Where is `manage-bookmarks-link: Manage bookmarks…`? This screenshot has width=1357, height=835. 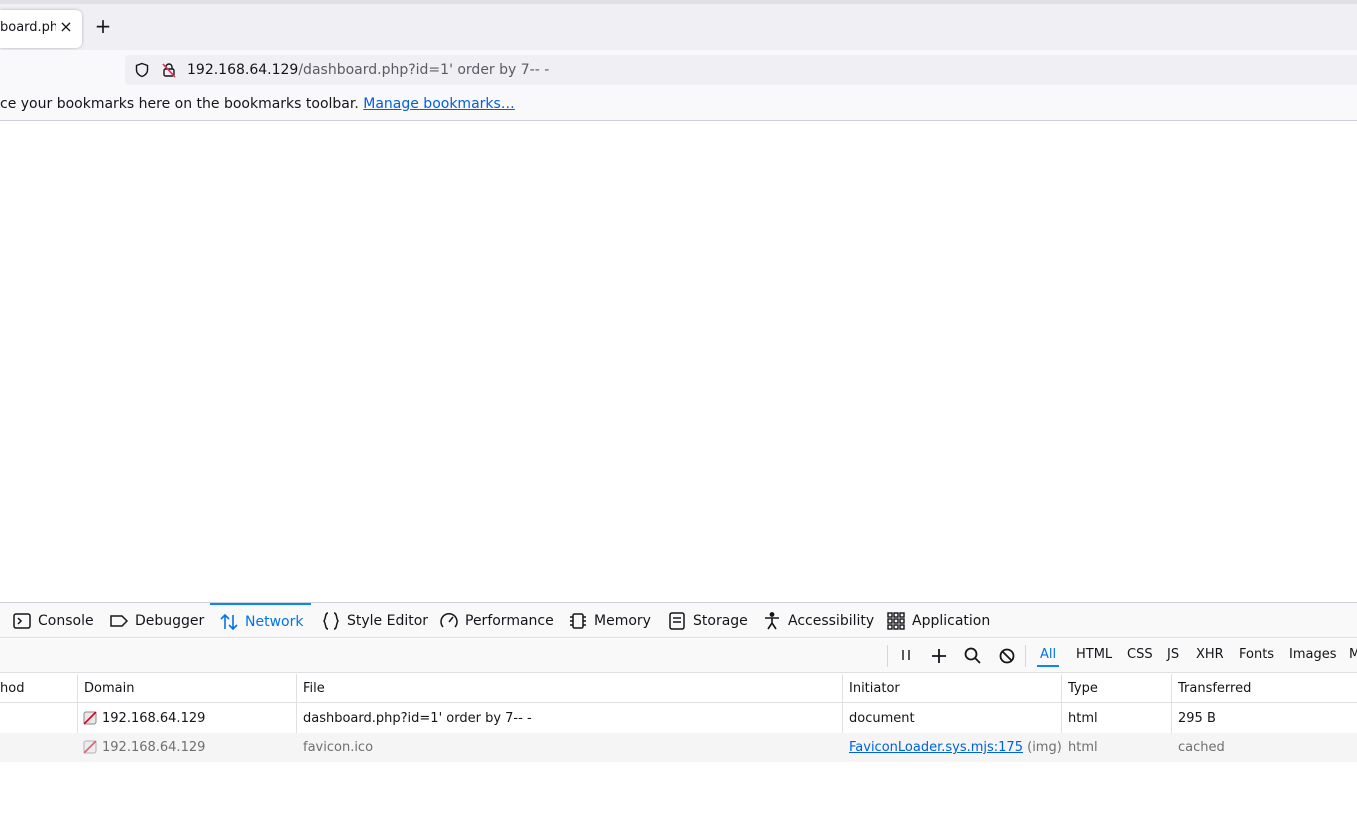
manage-bookmarks-link: Manage bookmarks… is located at coordinates (439, 104).